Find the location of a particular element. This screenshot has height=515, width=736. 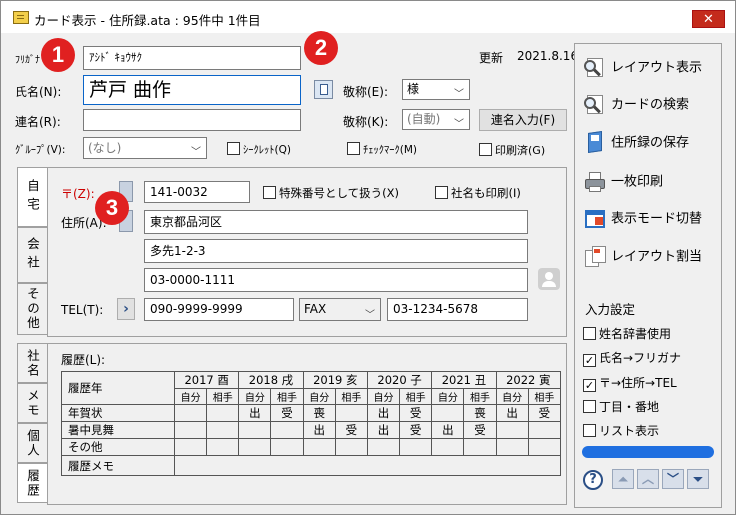

tab-personal: 個人 is located at coordinates (32, 443).